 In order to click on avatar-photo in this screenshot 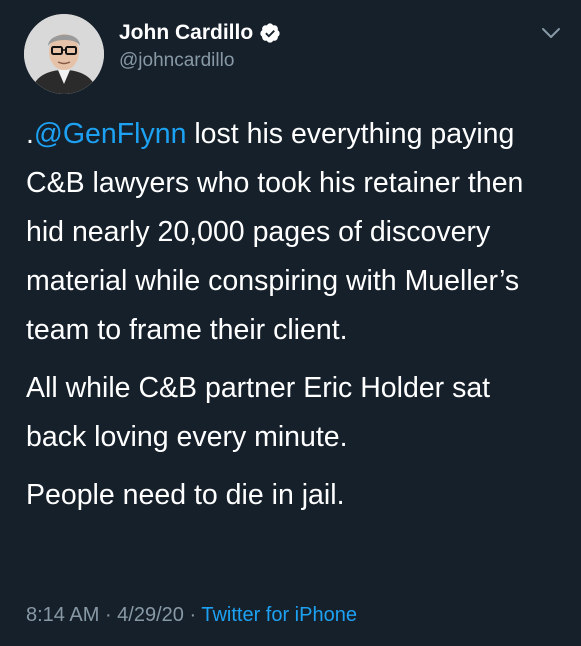, I will do `click(64, 54)`.